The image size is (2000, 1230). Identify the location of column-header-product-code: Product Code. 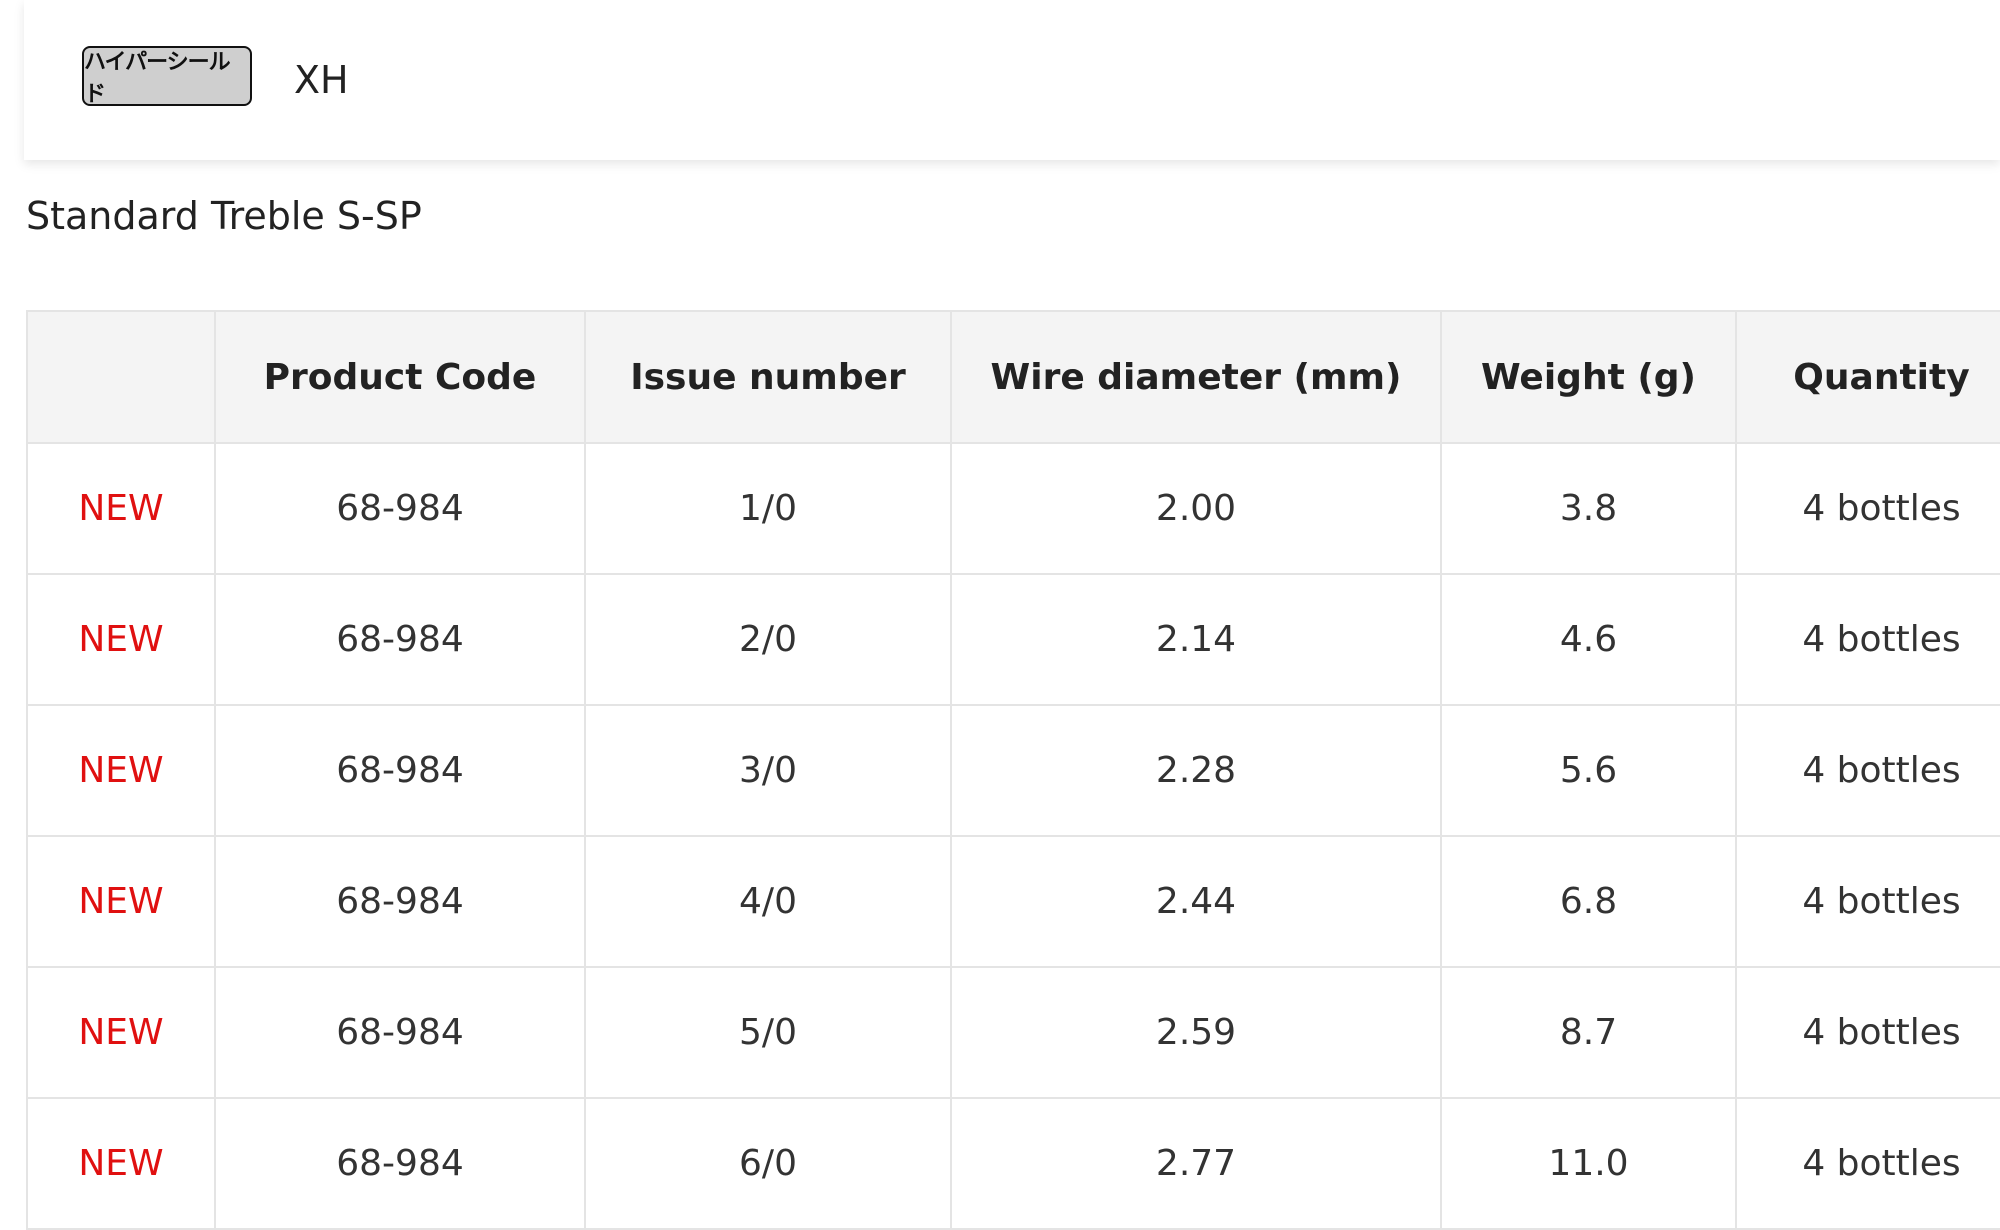
(400, 377).